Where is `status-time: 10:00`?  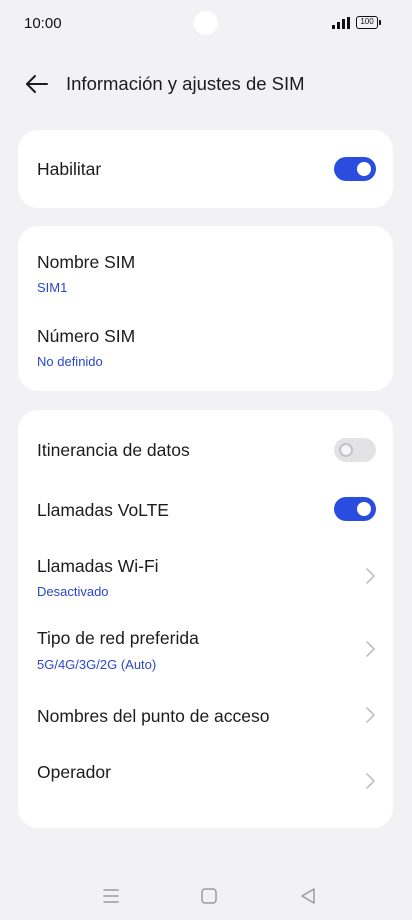 status-time: 10:00 is located at coordinates (43, 23).